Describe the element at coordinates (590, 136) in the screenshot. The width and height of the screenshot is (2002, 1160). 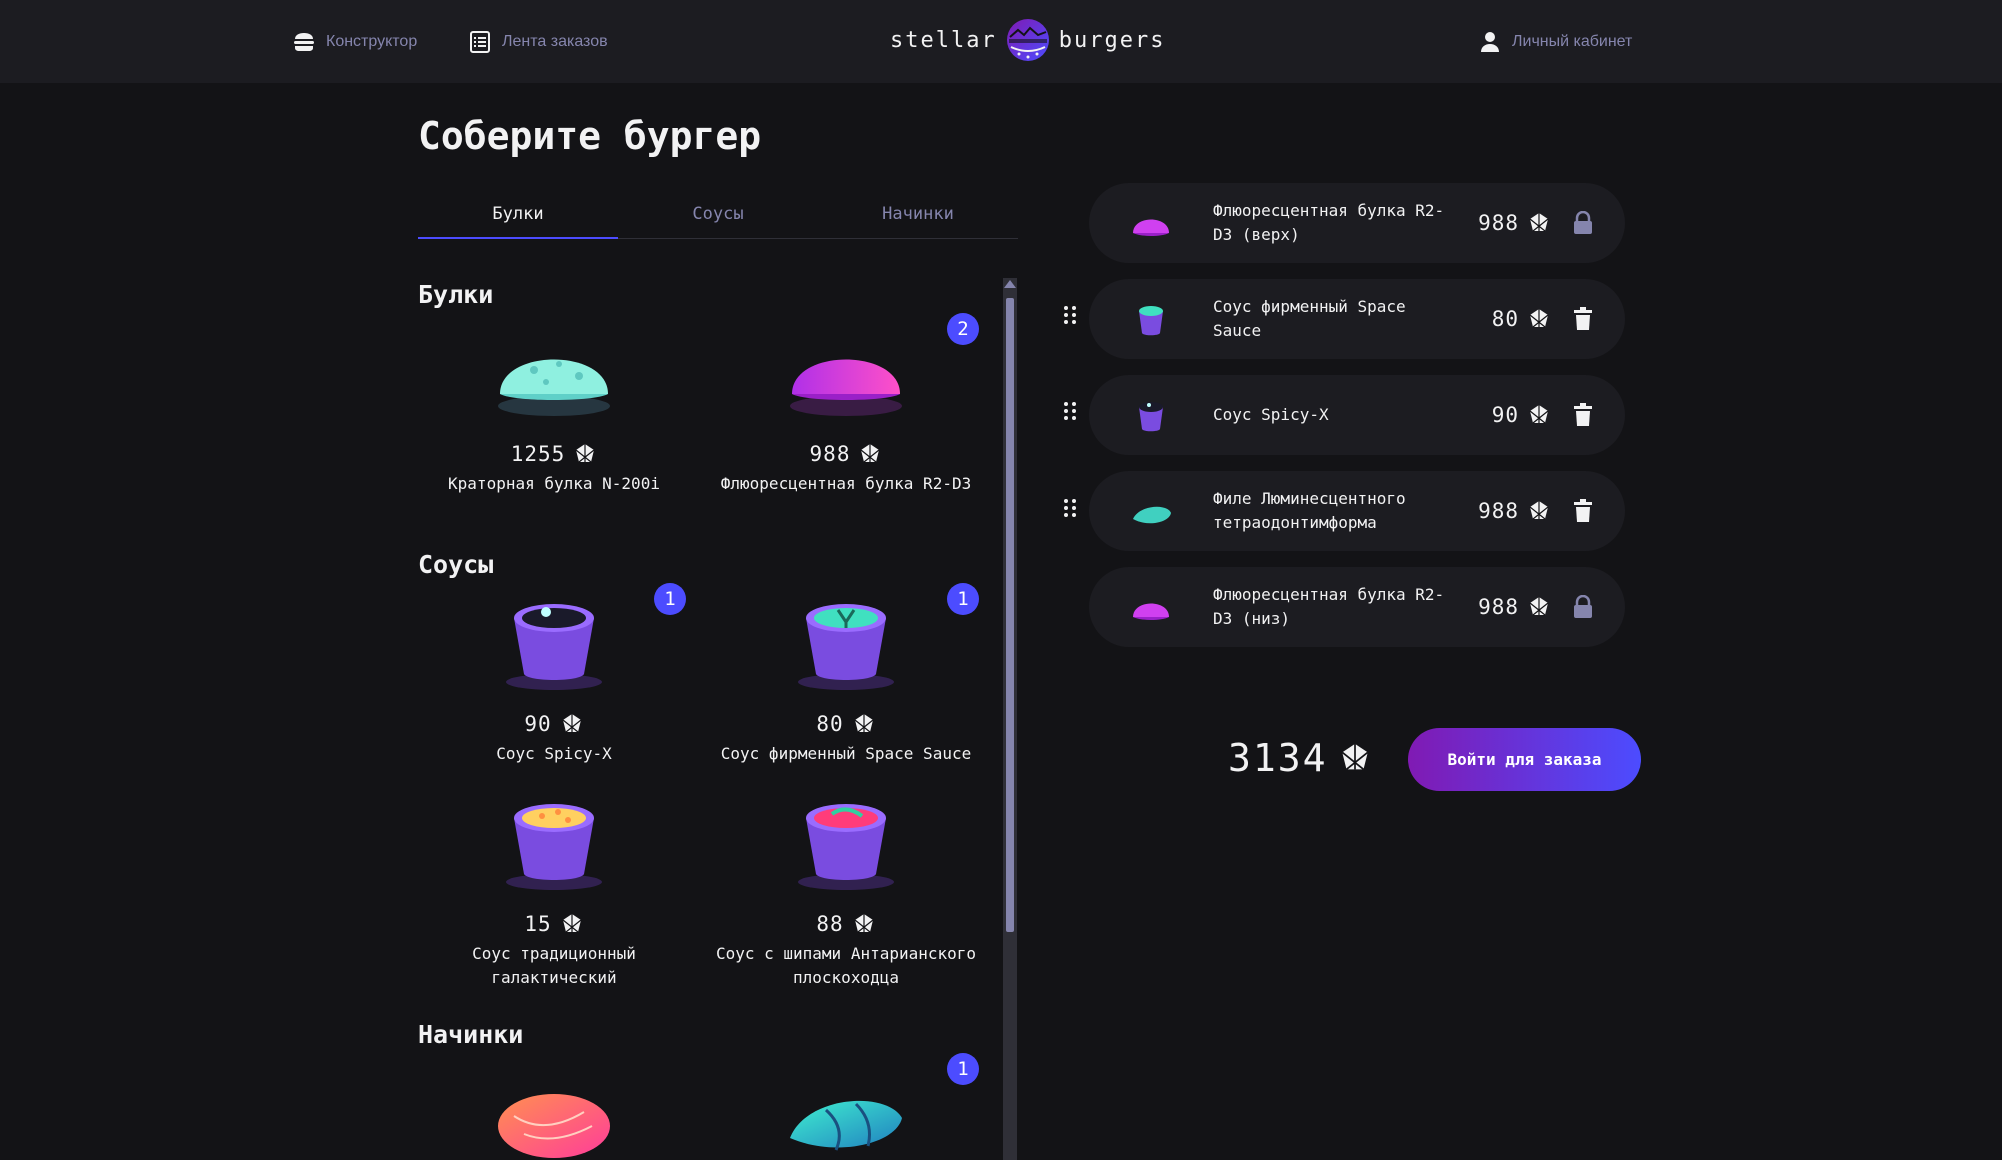
I see `page-title: Соберите бургер` at that location.